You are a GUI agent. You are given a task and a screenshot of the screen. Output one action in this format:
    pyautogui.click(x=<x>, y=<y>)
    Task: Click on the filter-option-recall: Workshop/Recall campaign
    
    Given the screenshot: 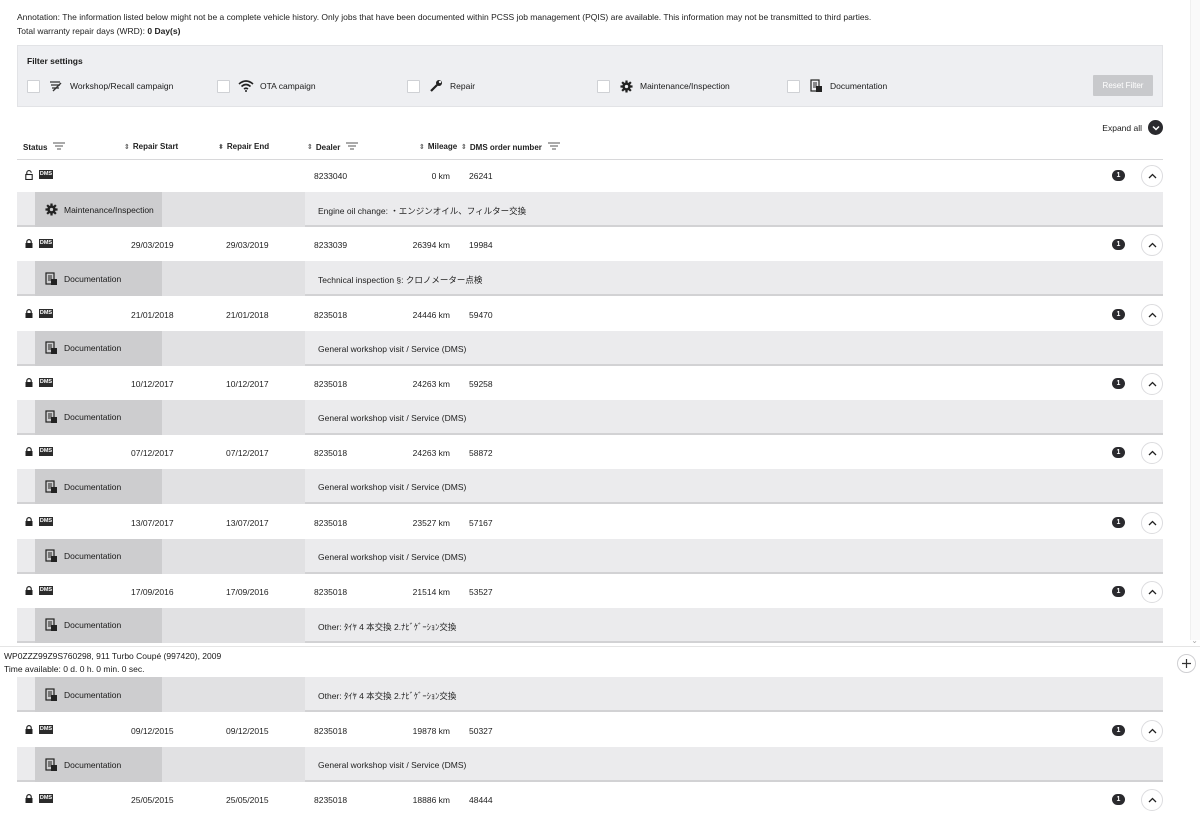 What is the action you would take?
    pyautogui.click(x=100, y=86)
    